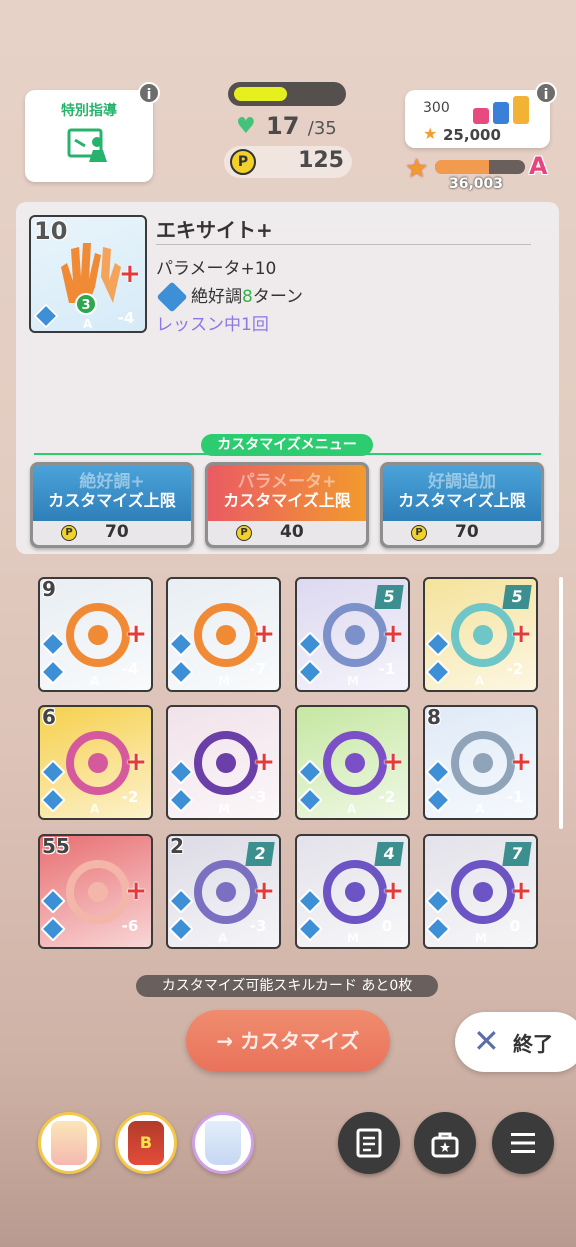 The height and width of the screenshot is (1247, 576). I want to click on skill-card: 5 + A -2, so click(480, 634).